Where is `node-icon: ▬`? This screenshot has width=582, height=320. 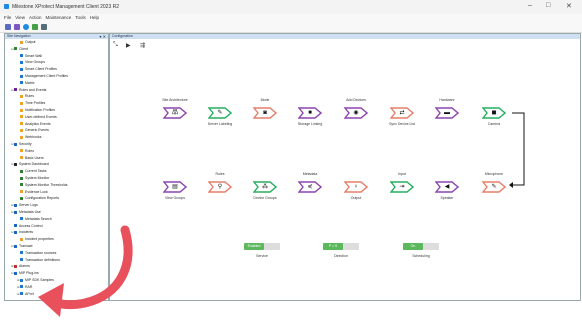 node-icon: ▬ is located at coordinates (447, 113).